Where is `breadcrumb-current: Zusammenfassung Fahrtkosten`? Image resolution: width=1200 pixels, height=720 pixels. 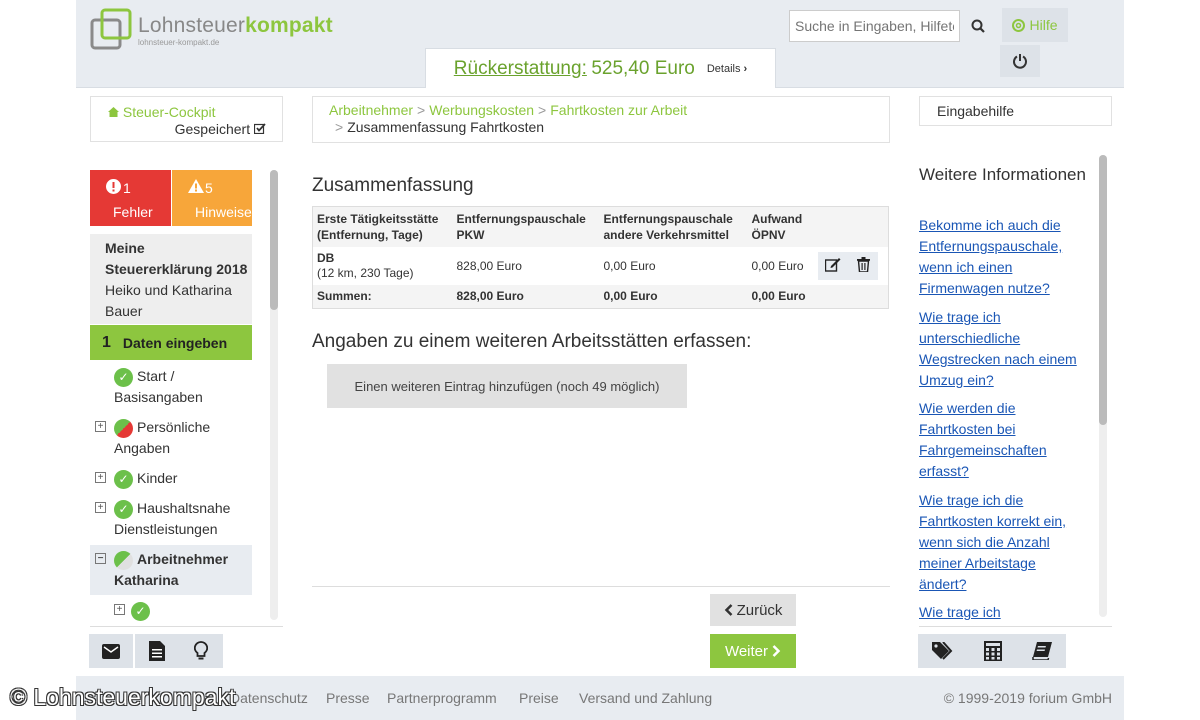 breadcrumb-current: Zusammenfassung Fahrtkosten is located at coordinates (446, 127).